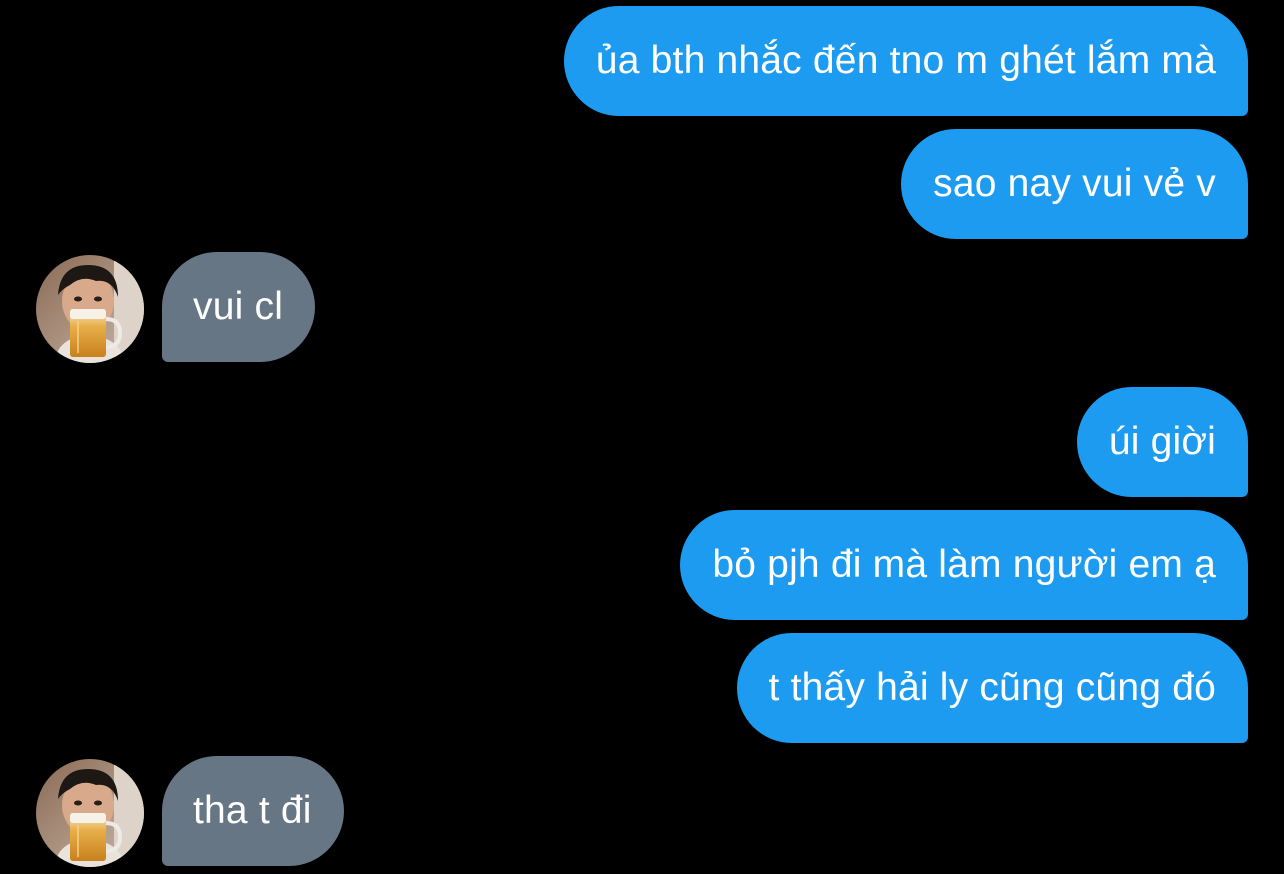 The height and width of the screenshot is (874, 1284). I want to click on message-text: sao nay vui vẻ v, so click(1074, 183).